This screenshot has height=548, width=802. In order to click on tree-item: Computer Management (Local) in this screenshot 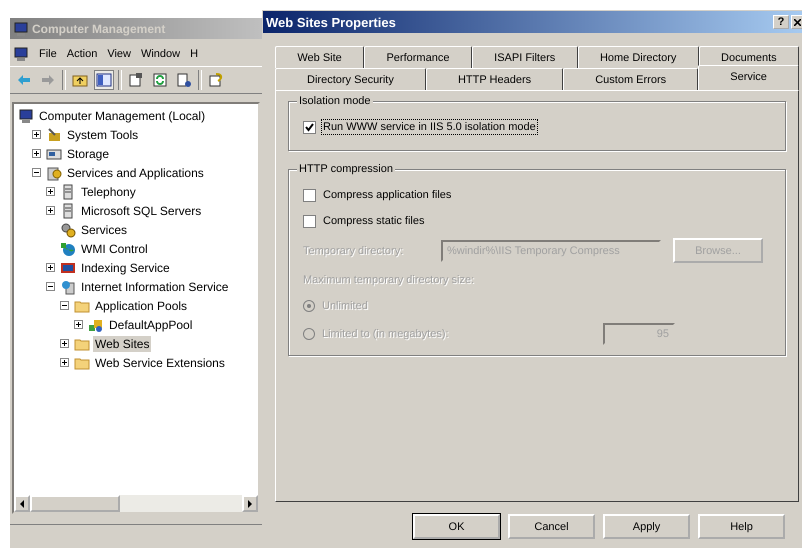, I will do `click(122, 116)`.